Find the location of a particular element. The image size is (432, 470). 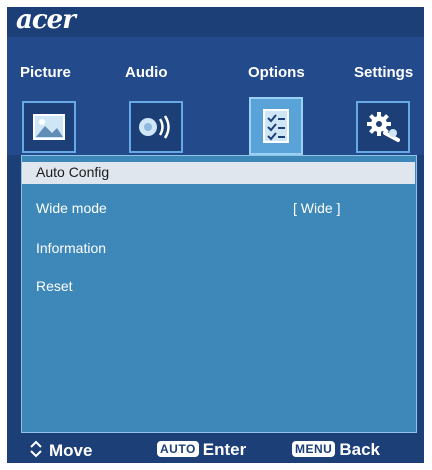

footer-enter-hint: AUTO Enter is located at coordinates (201, 451).